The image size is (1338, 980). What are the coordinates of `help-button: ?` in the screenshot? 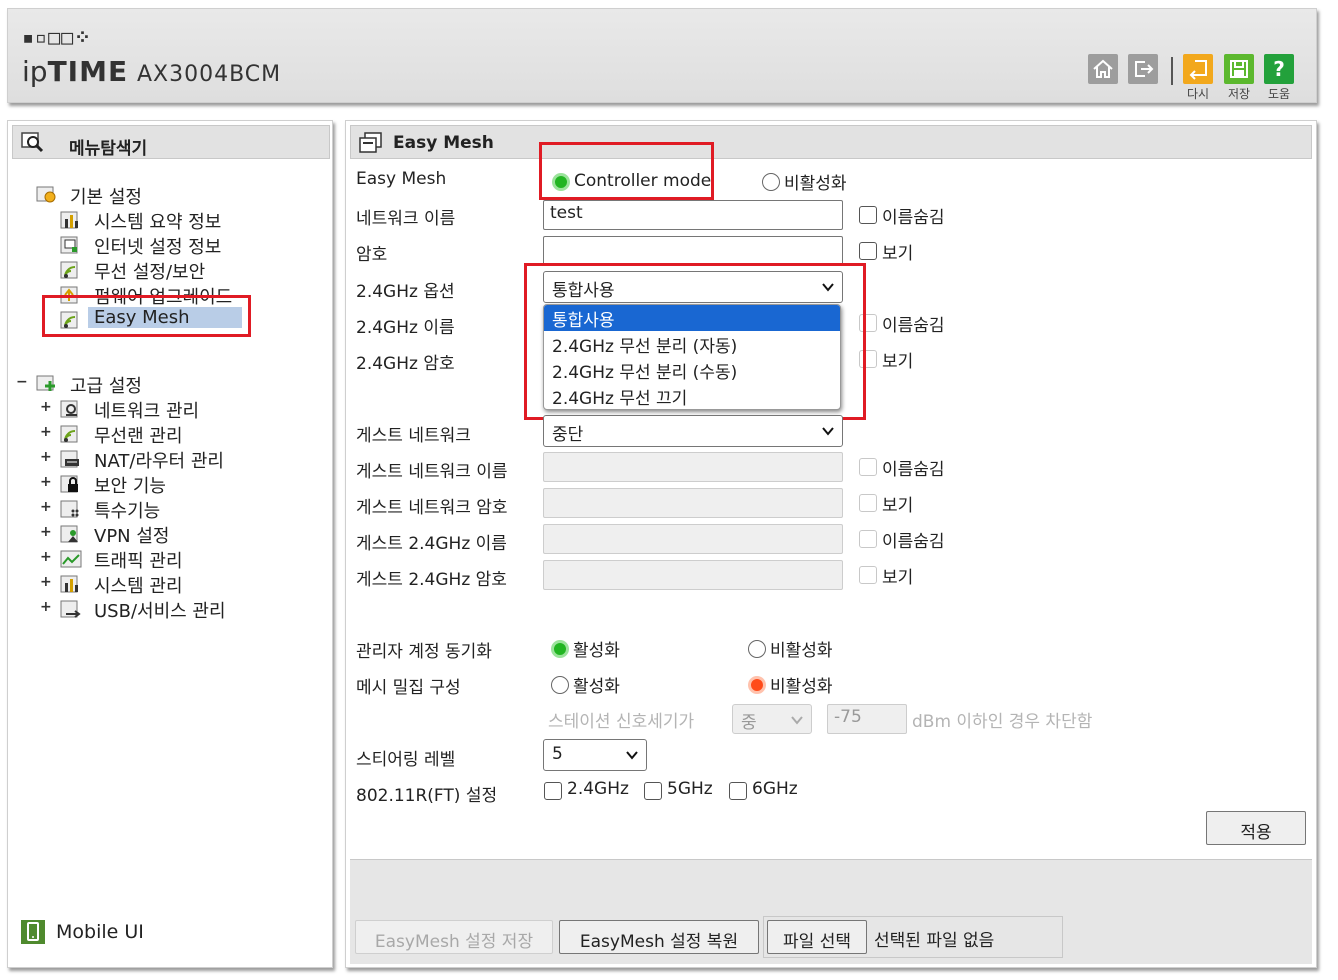 It's located at (1279, 69).